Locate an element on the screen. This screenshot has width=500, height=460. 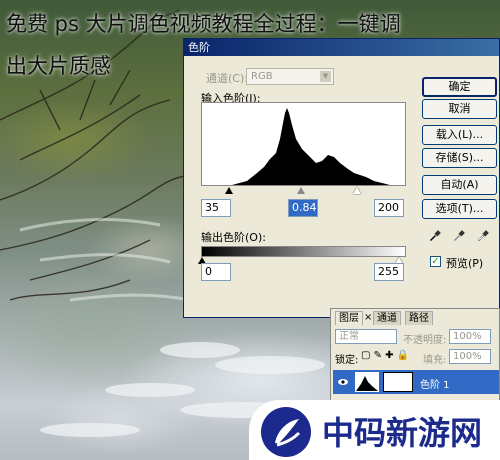
chevron-down-icon: ▼ is located at coordinates (325, 76).